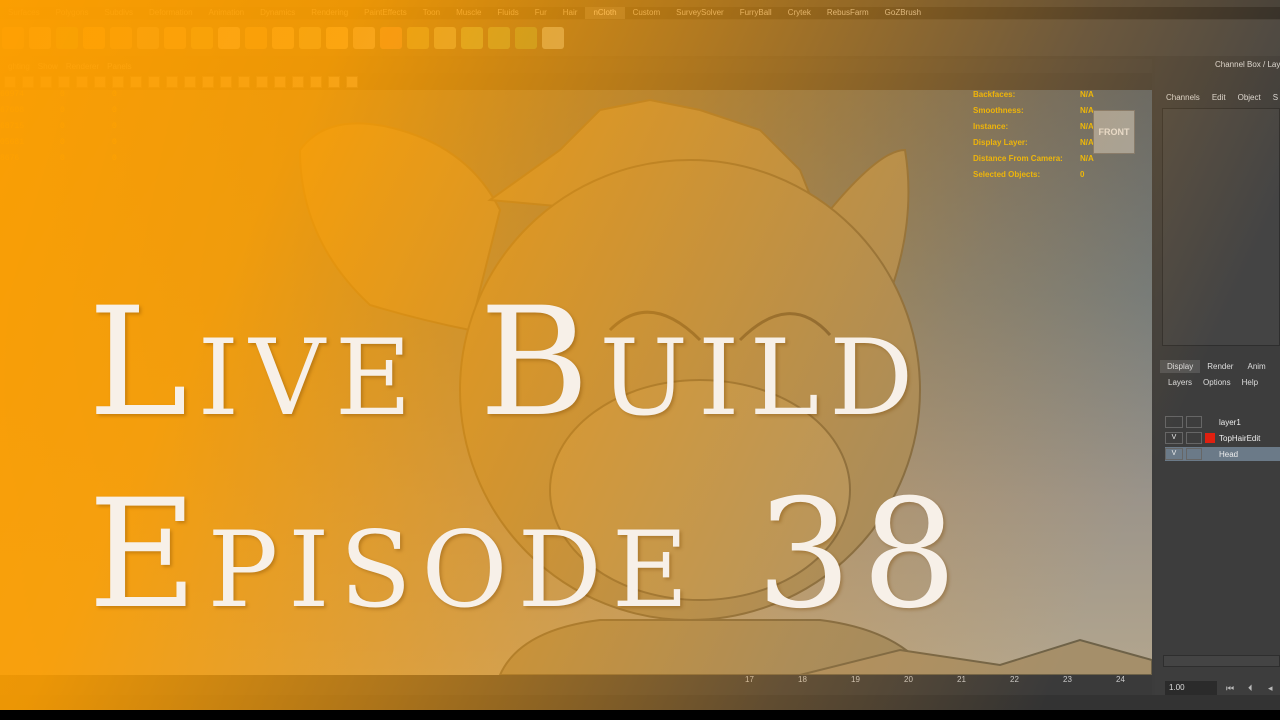 Image resolution: width=1280 pixels, height=720 pixels. Describe the element at coordinates (700, 13) in the screenshot. I see `shelf-tab-surveysolver: SurveySolver` at that location.